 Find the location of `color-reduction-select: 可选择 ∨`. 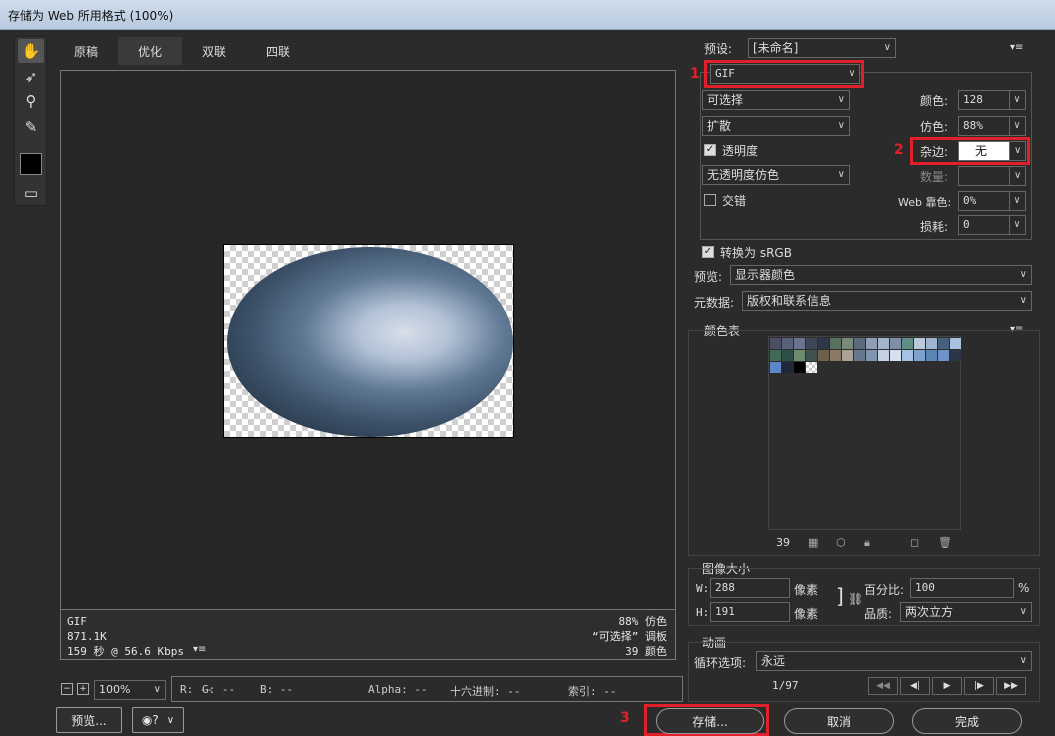

color-reduction-select: 可选择 ∨ is located at coordinates (776, 100).